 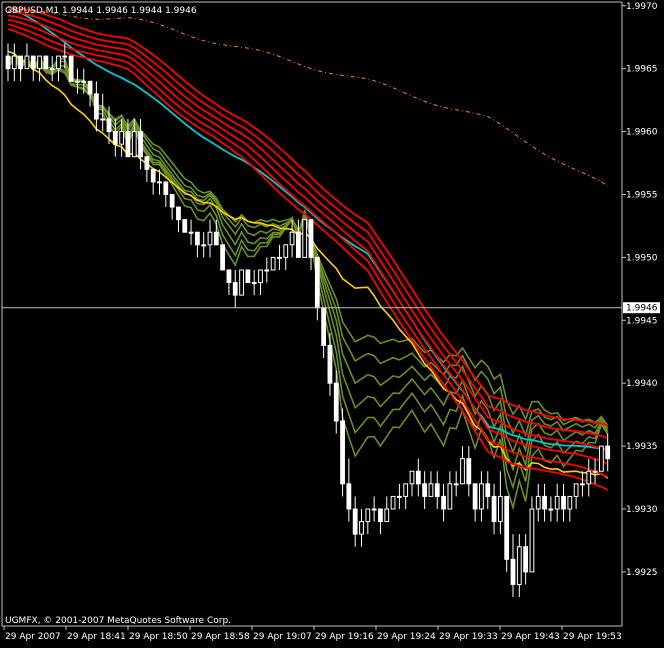 I want to click on x-tick-label: 29 Apr 19:43, so click(x=530, y=637).